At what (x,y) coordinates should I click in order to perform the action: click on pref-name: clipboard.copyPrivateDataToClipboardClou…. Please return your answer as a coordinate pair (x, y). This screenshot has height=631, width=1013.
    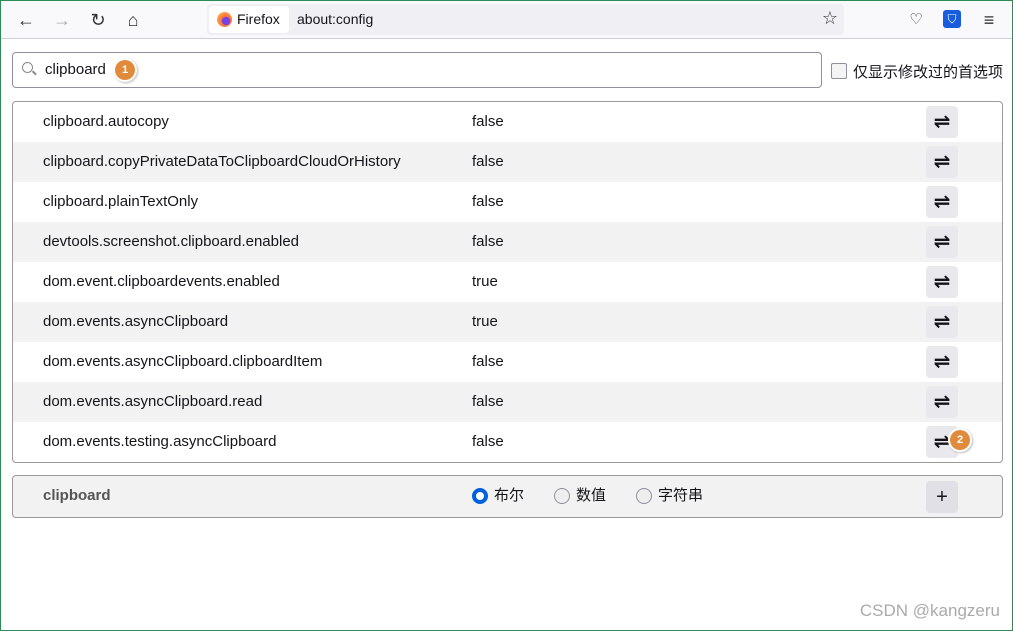
    Looking at the image, I should click on (222, 161).